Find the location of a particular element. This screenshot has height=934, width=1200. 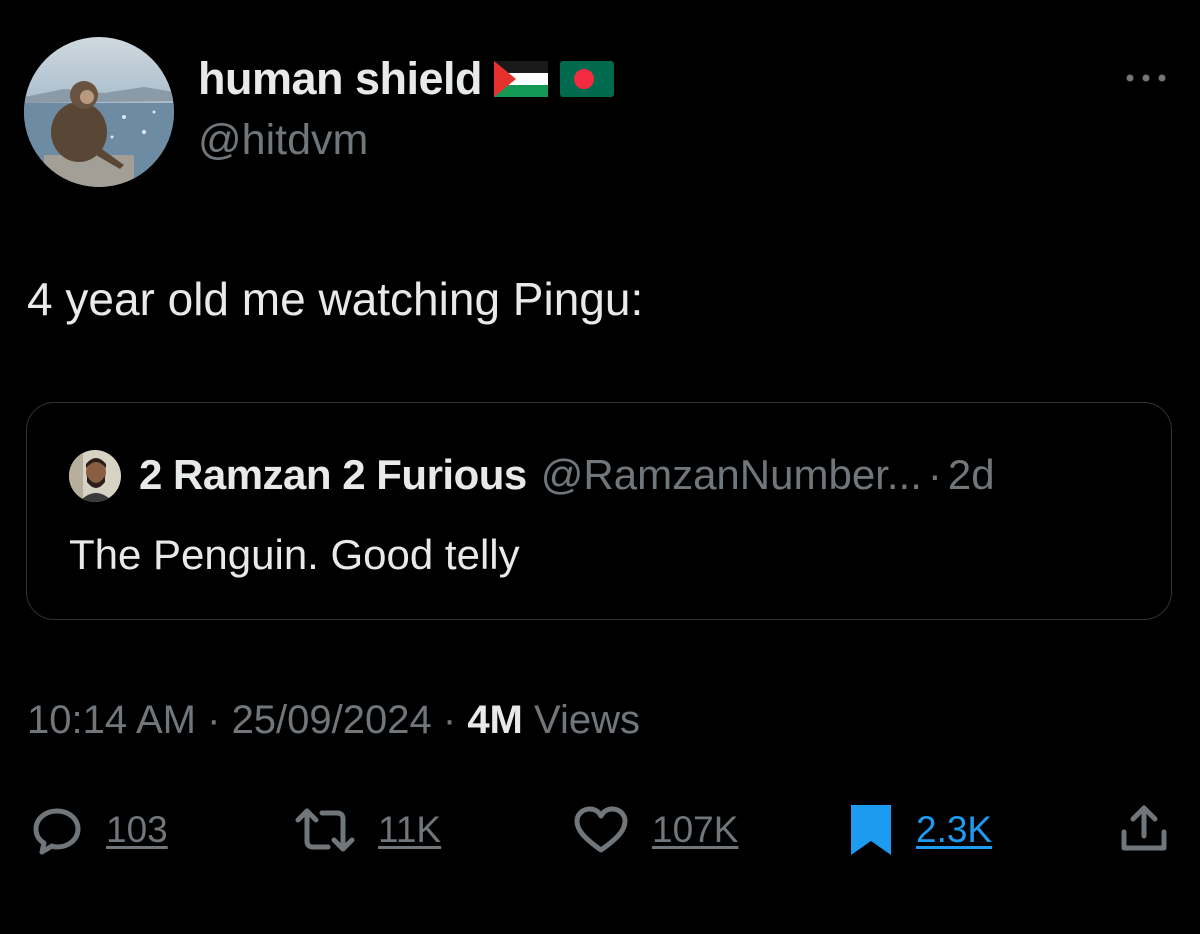

tweet-metadata: 10:14 AM · 25/09/2024 · 4M Views is located at coordinates (333, 720).